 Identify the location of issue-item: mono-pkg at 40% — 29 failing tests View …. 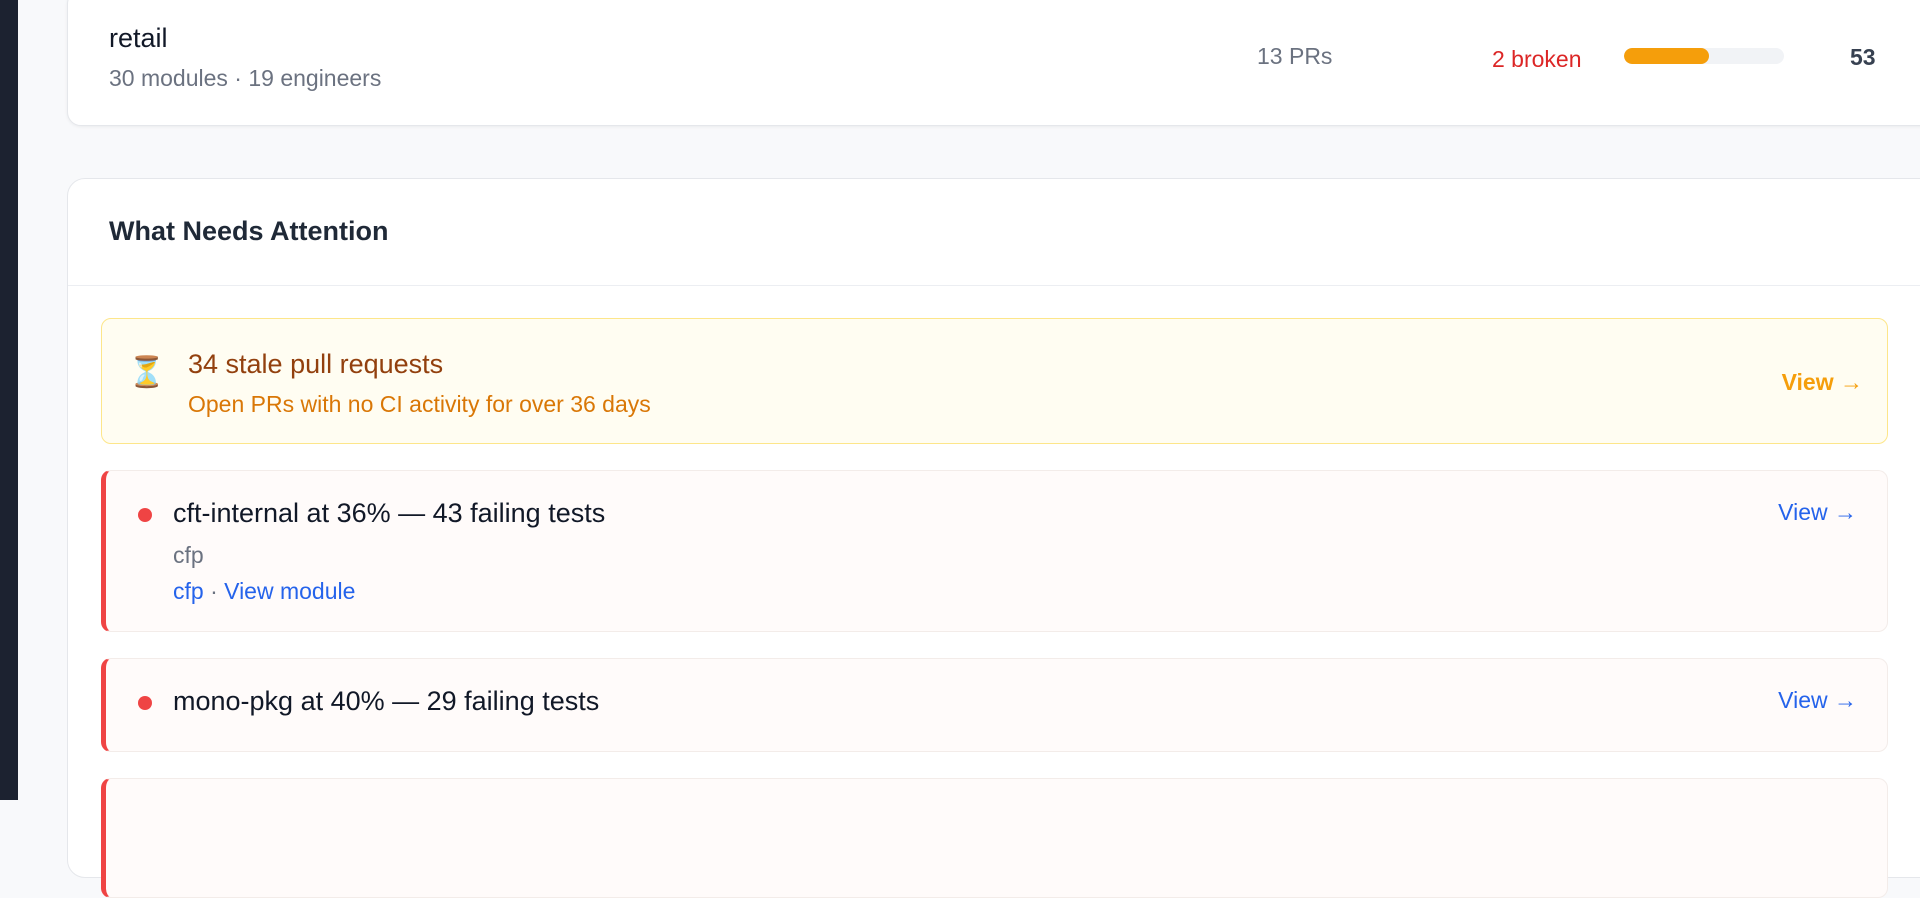
(994, 705).